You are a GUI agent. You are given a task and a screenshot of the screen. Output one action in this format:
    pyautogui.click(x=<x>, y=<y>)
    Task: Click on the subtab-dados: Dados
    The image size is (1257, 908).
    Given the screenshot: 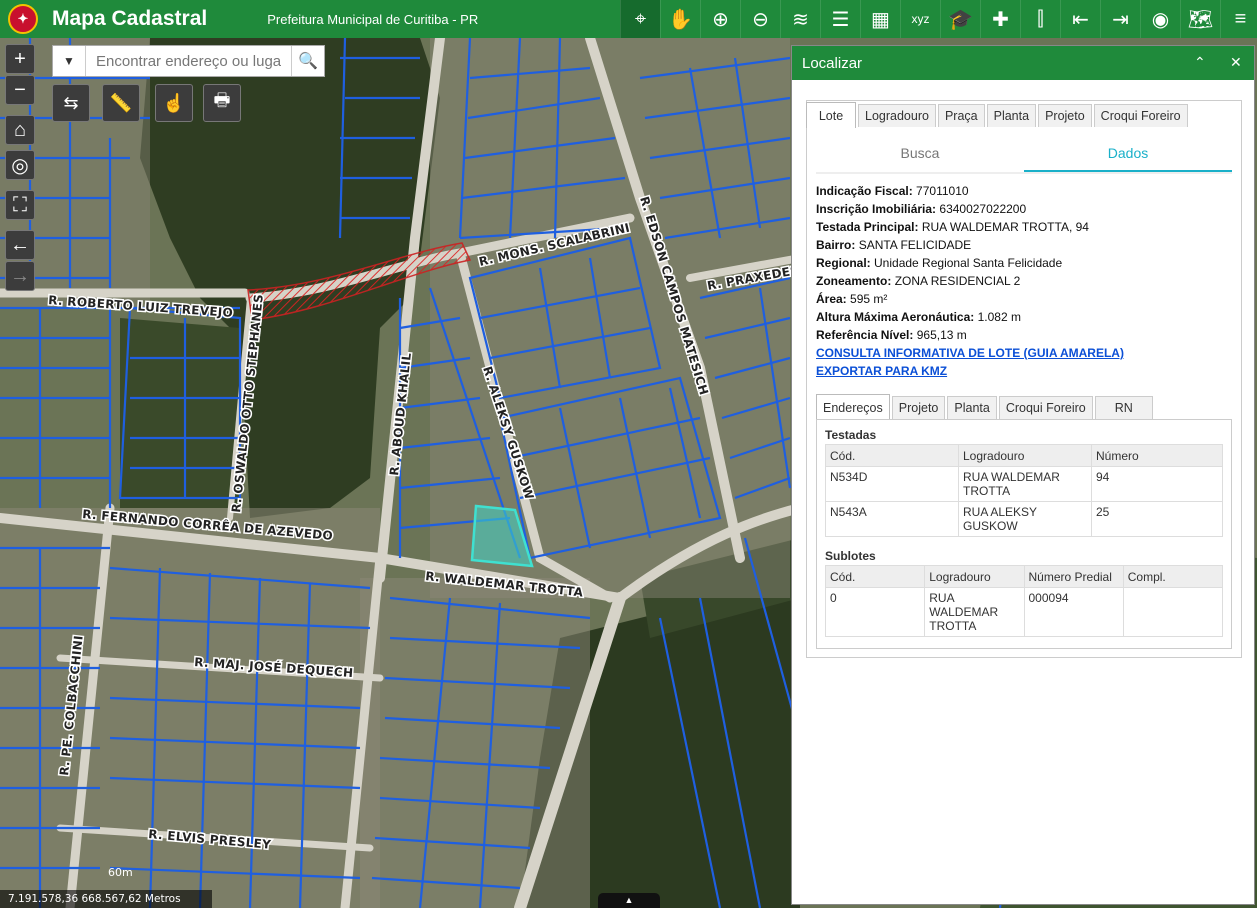 What is the action you would take?
    pyautogui.click(x=1128, y=155)
    